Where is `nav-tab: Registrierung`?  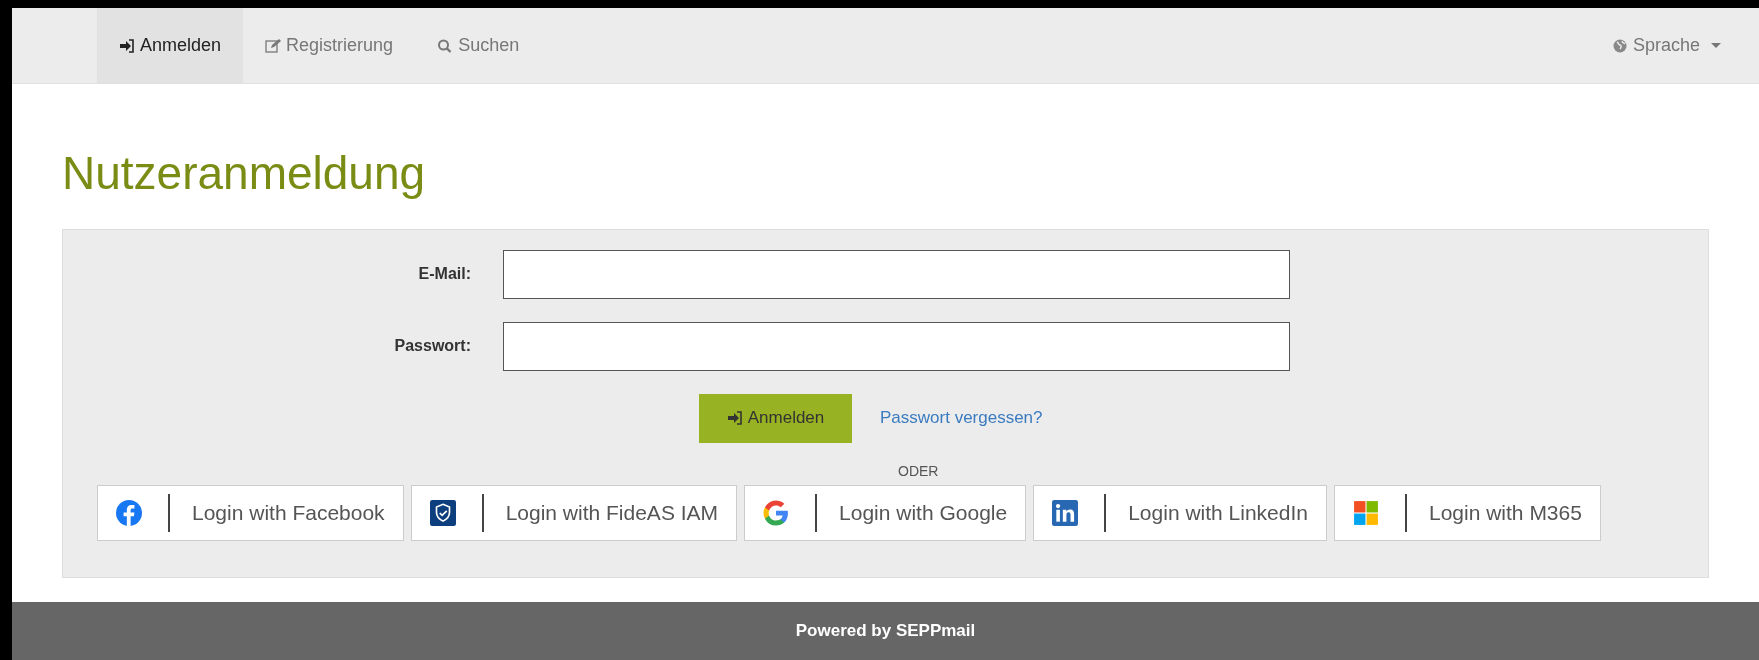
nav-tab: Registrierung is located at coordinates (329, 45).